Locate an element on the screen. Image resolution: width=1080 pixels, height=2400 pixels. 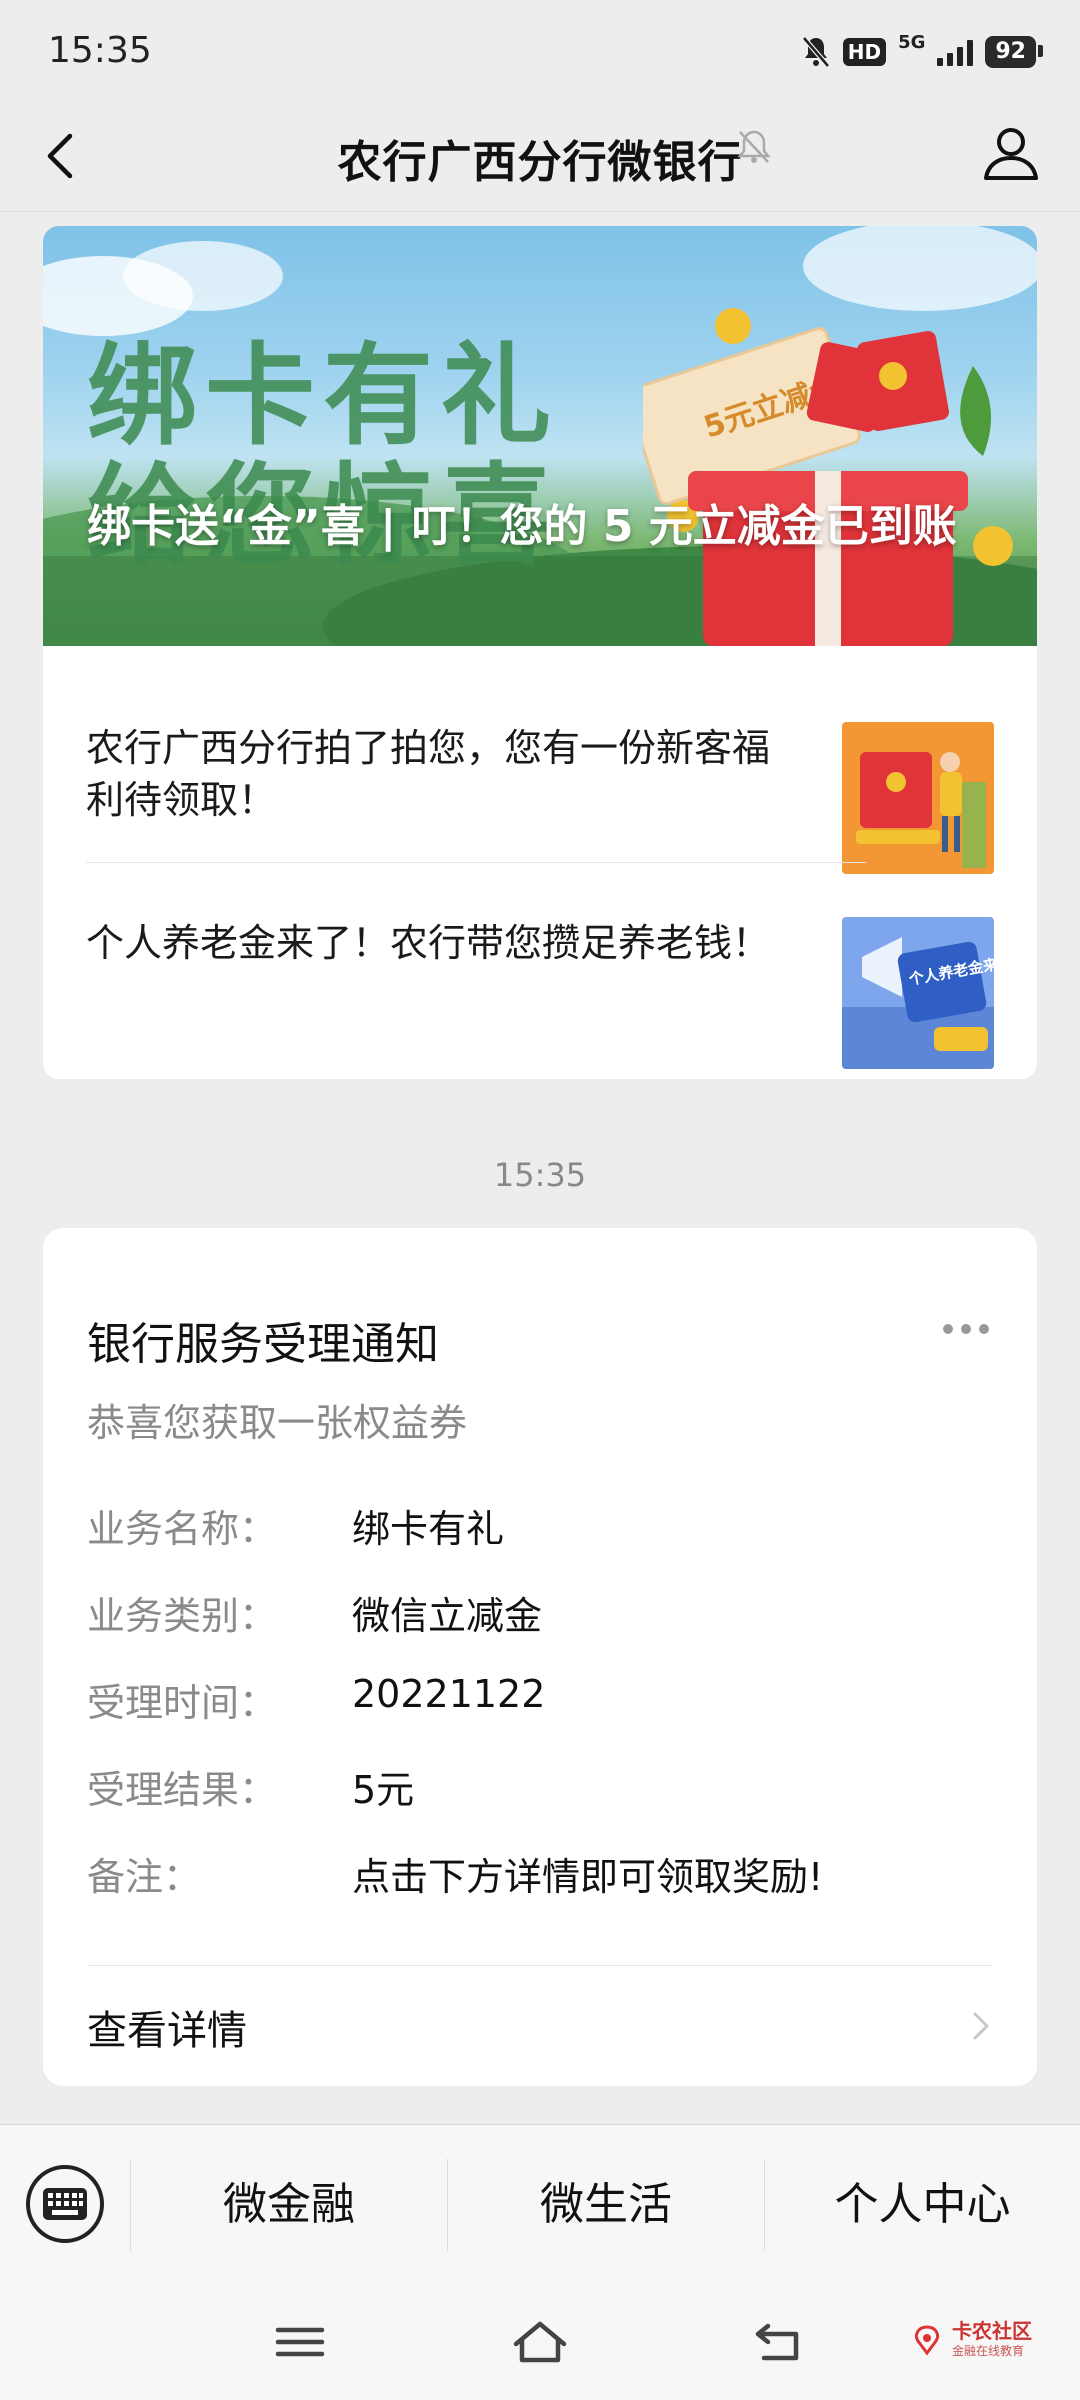
notice-divider is located at coordinates (540, 1965).